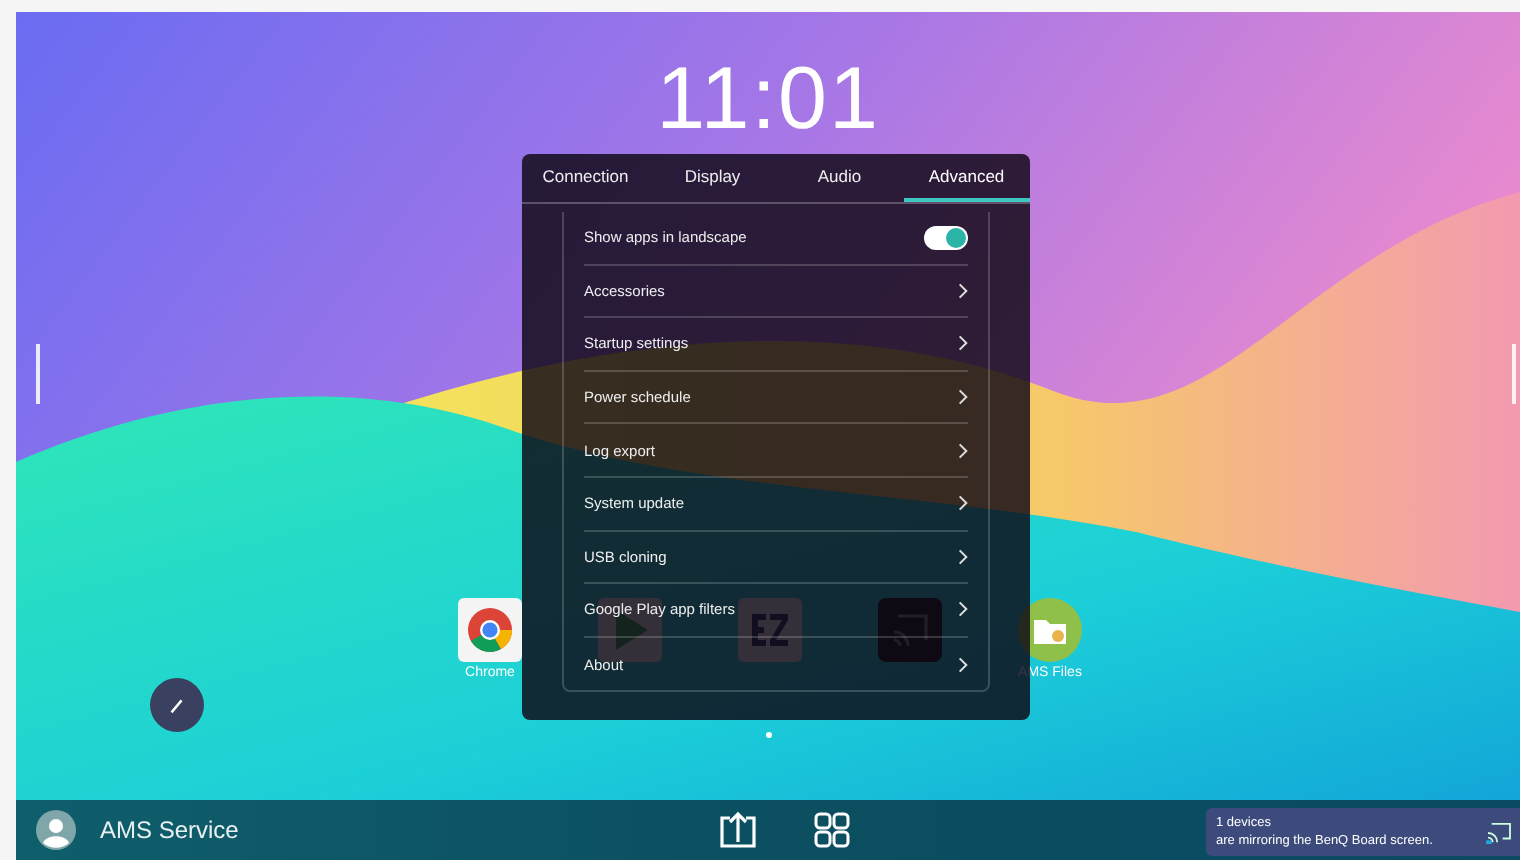  I want to click on settings-tab: Display, so click(712, 178).